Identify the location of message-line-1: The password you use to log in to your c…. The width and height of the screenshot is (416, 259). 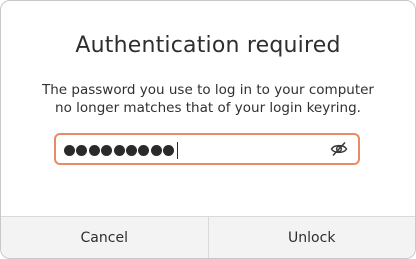
(208, 90).